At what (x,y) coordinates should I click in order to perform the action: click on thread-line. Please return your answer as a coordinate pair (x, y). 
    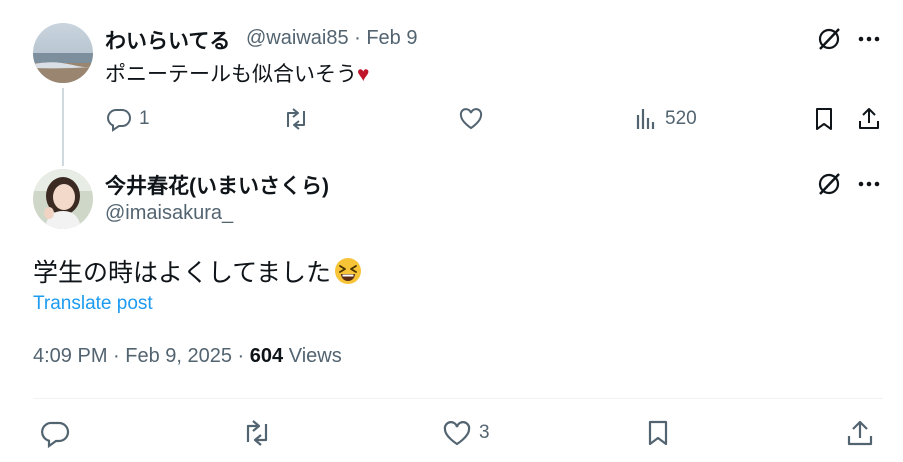
    Looking at the image, I should click on (63, 127).